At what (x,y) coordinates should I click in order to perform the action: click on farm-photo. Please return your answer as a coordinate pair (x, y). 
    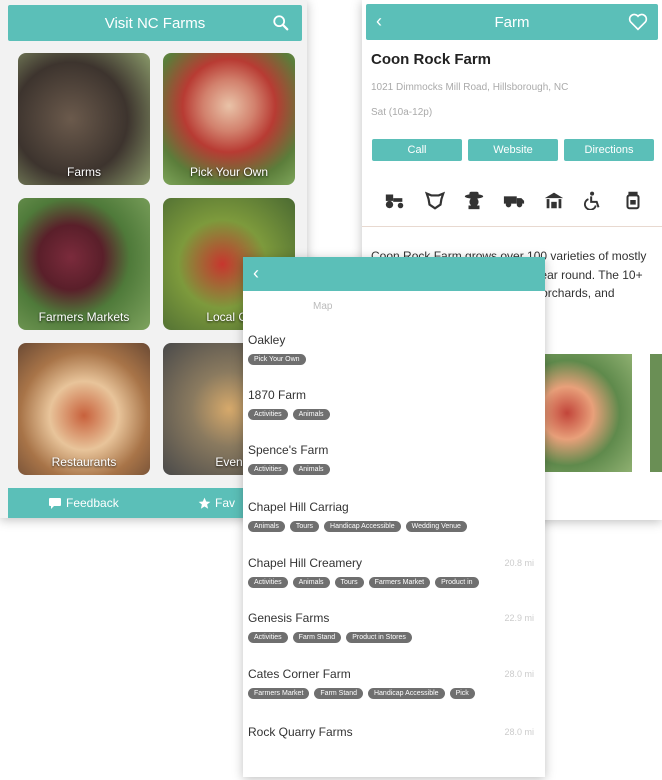
    Looking at the image, I should click on (656, 413).